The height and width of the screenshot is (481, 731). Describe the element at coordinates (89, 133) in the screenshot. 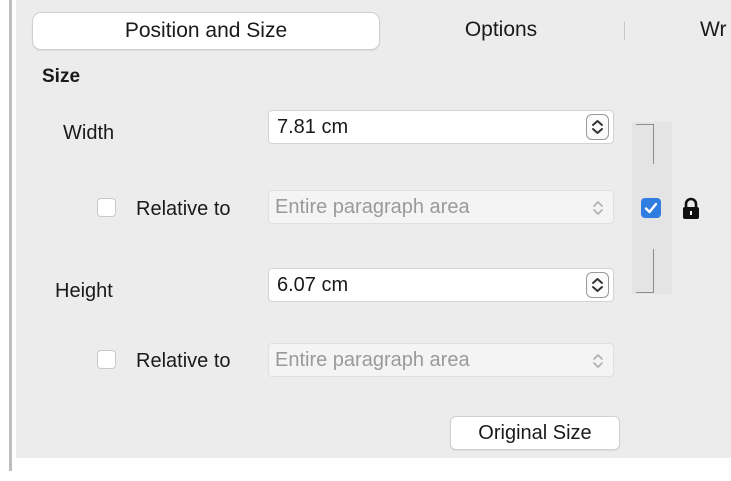

I see `width-label: Width` at that location.